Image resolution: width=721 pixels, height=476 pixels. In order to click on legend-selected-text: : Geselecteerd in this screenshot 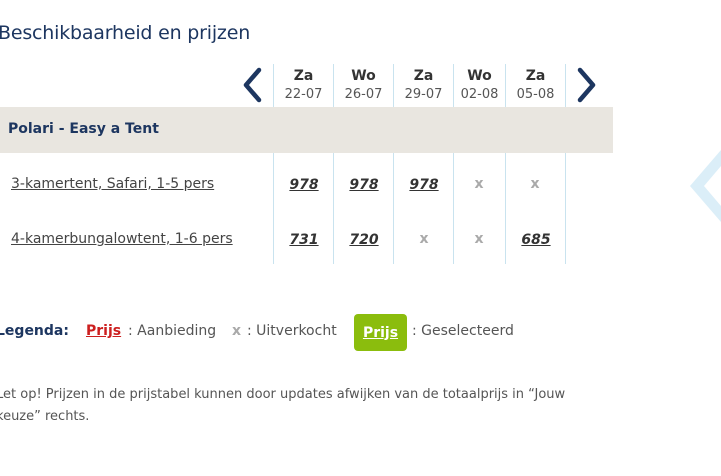, I will do `click(463, 331)`.